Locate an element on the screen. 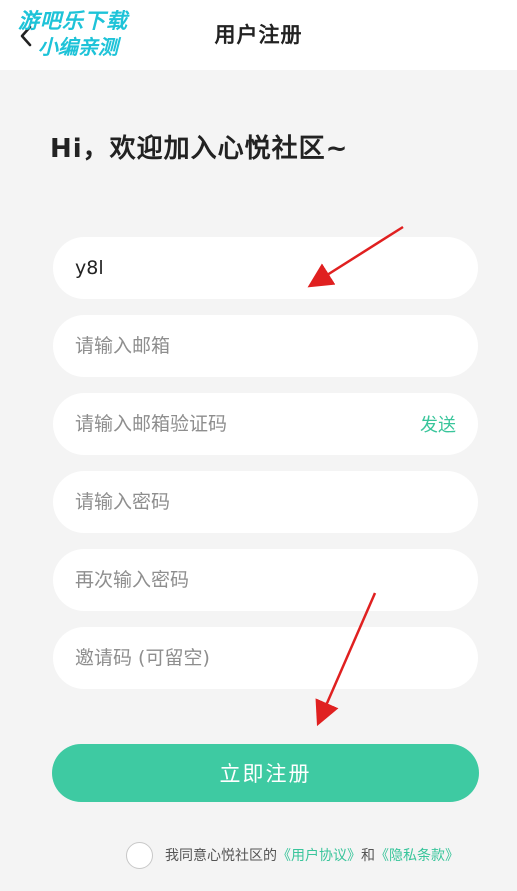 Image resolution: width=517 pixels, height=891 pixels. email-code-field: 发送 is located at coordinates (265, 424).